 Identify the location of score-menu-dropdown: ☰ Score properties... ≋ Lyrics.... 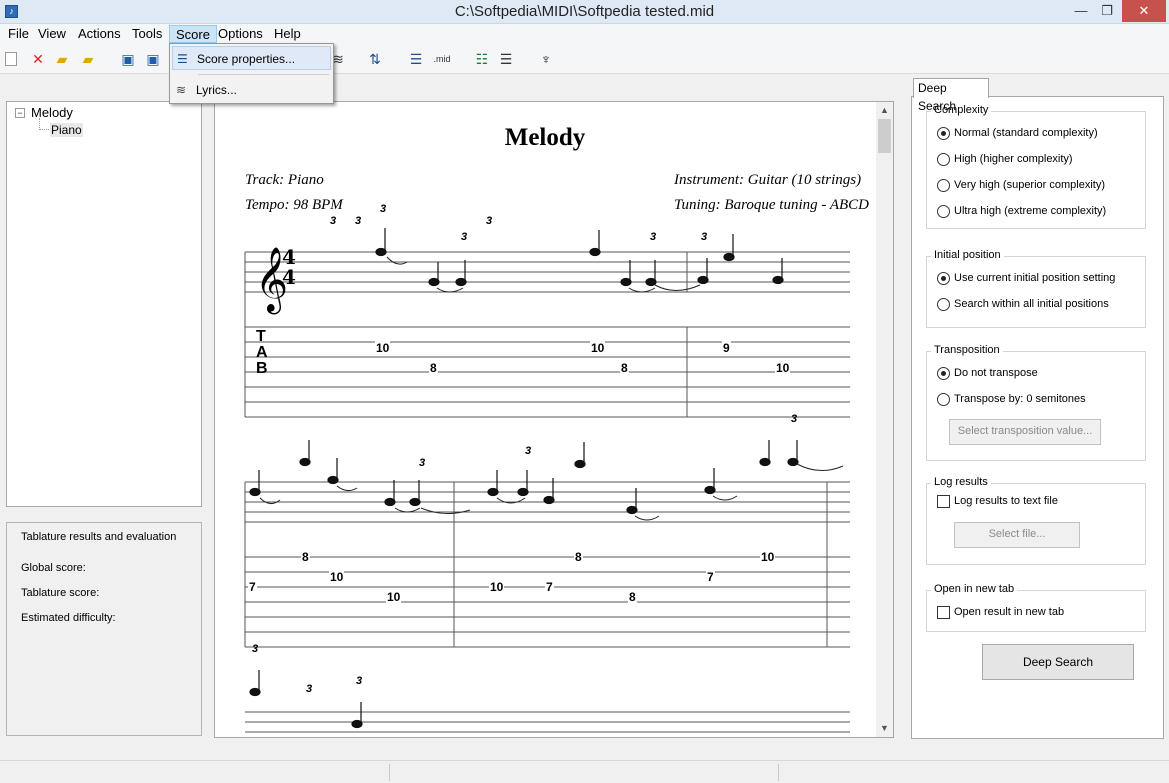
(251, 73).